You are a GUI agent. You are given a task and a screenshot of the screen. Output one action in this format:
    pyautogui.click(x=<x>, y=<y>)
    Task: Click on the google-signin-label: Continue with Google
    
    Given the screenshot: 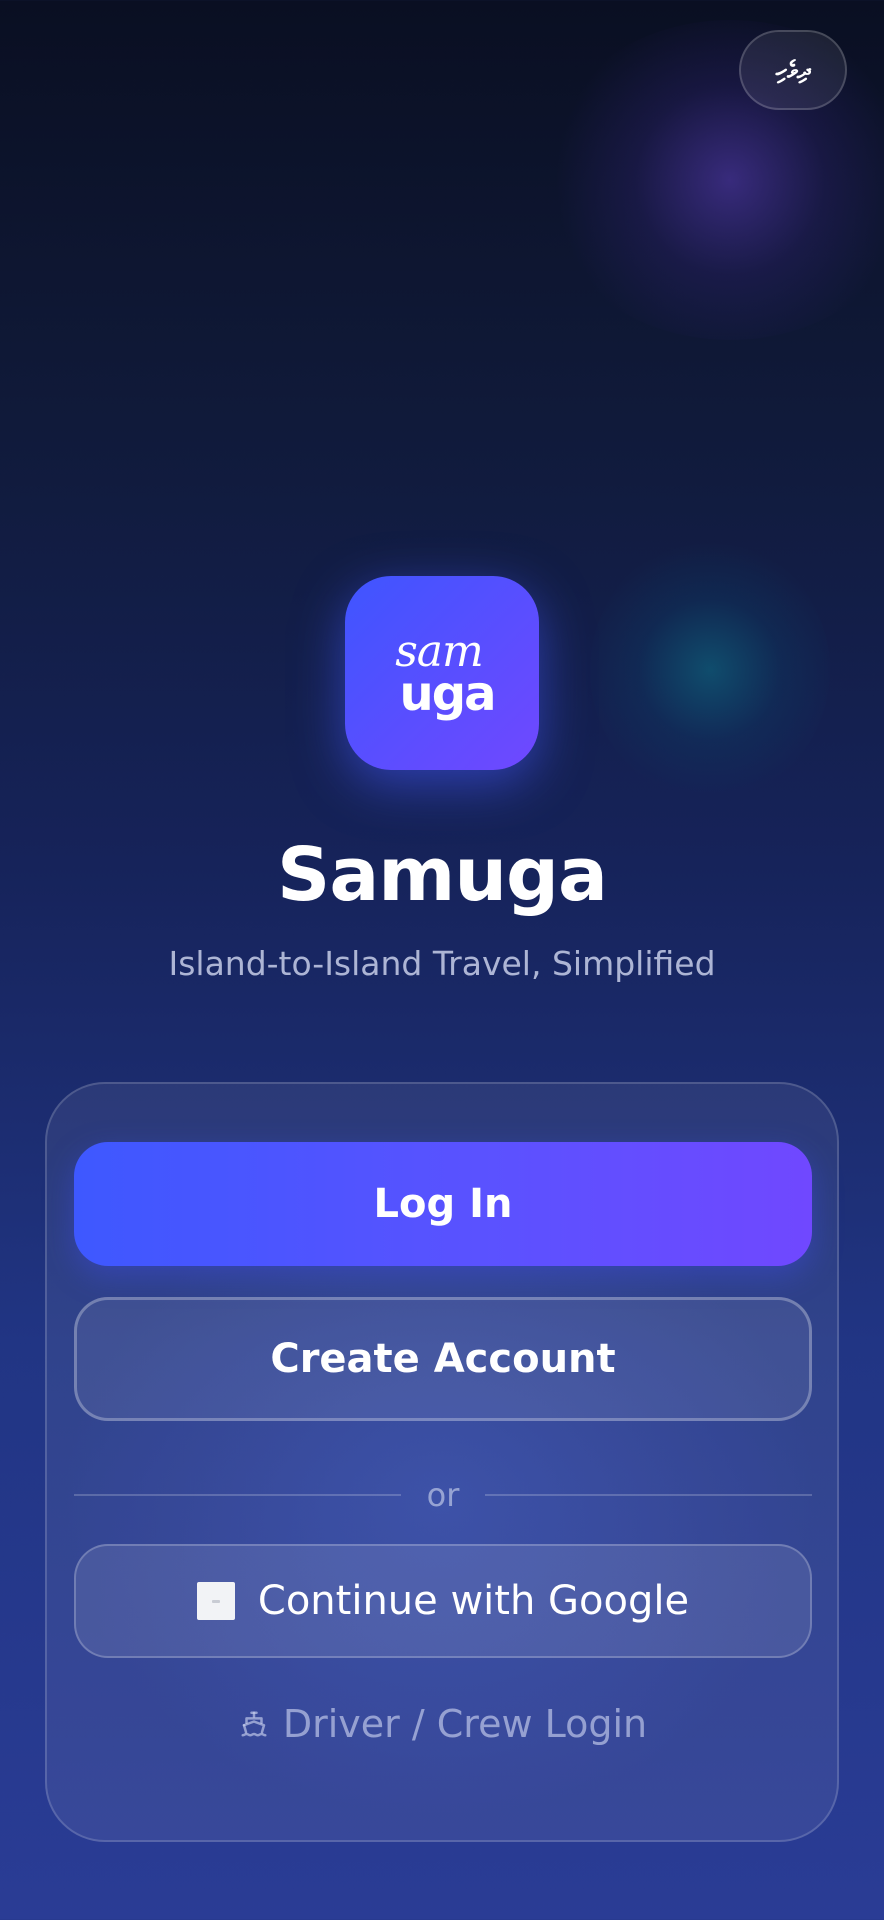 What is the action you would take?
    pyautogui.click(x=473, y=1601)
    